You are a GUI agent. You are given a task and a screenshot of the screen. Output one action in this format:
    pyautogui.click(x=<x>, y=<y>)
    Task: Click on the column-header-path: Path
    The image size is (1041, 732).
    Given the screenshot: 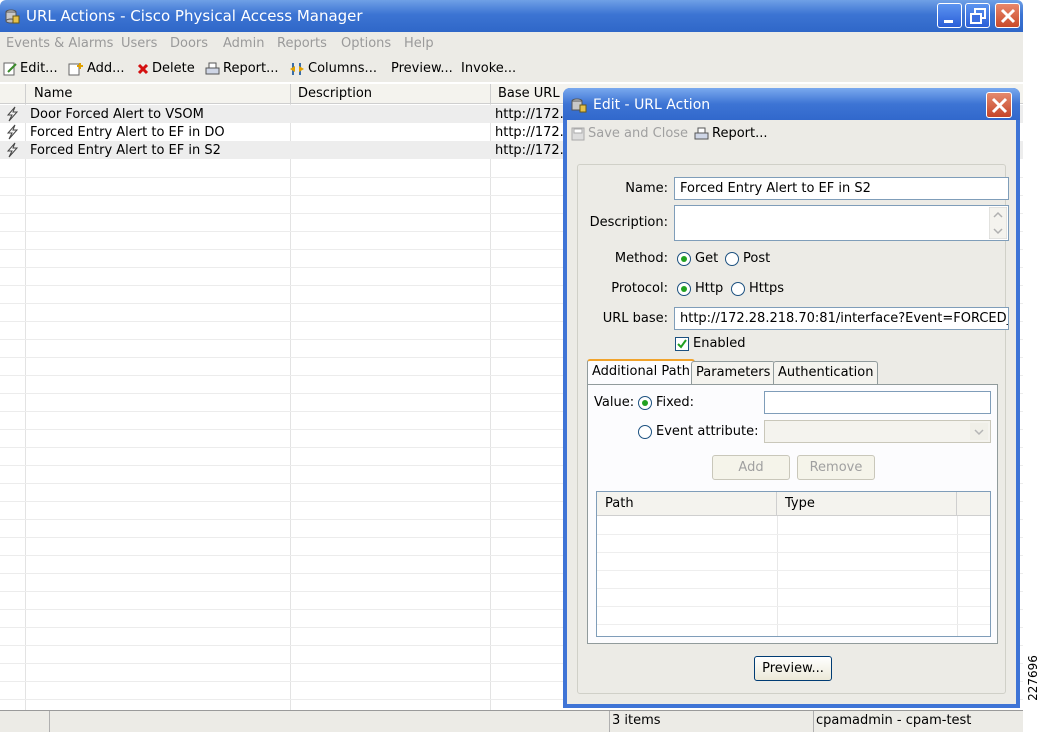 What is the action you would take?
    pyautogui.click(x=619, y=503)
    